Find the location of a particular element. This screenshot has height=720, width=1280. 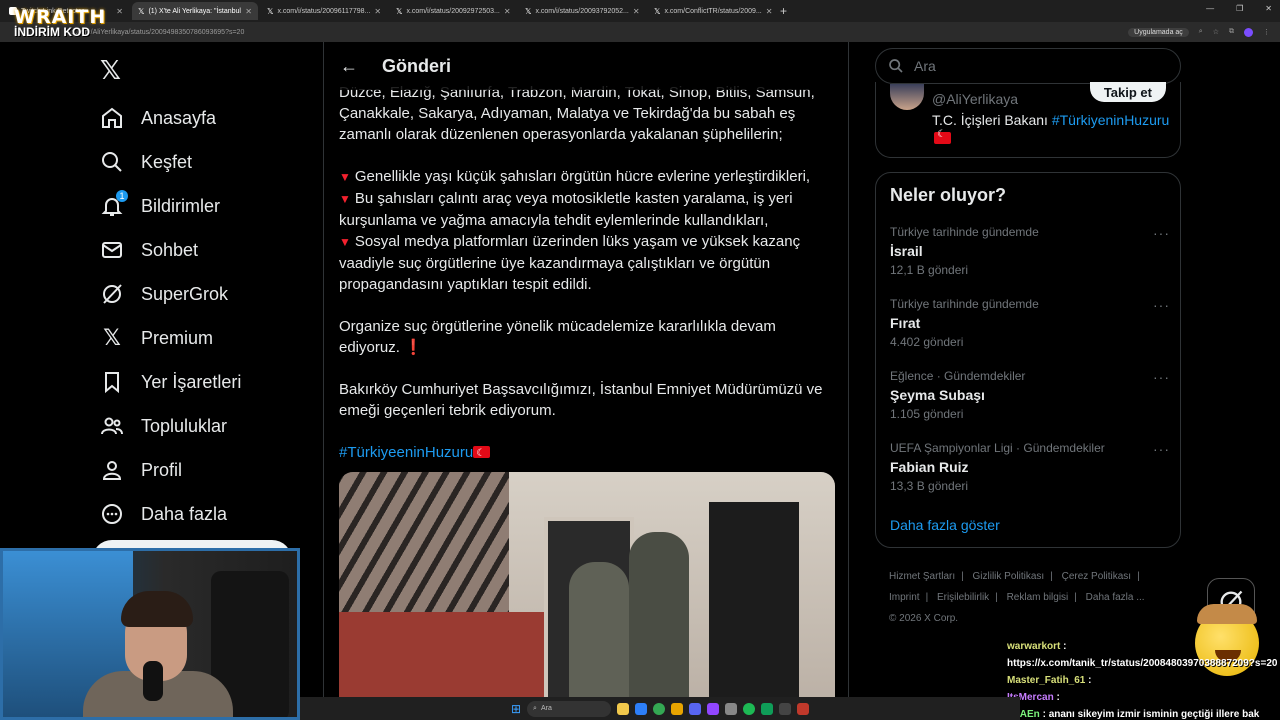

browser-tab-5: 𝕏x.com/i/status/20093792052... ✕ is located at coordinates (582, 11).